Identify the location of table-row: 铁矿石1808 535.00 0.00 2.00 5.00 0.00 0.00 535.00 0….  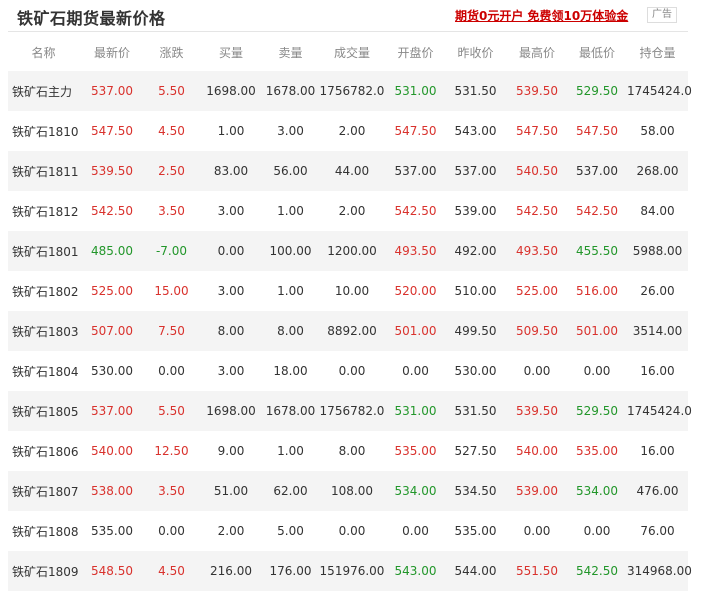
(348, 531).